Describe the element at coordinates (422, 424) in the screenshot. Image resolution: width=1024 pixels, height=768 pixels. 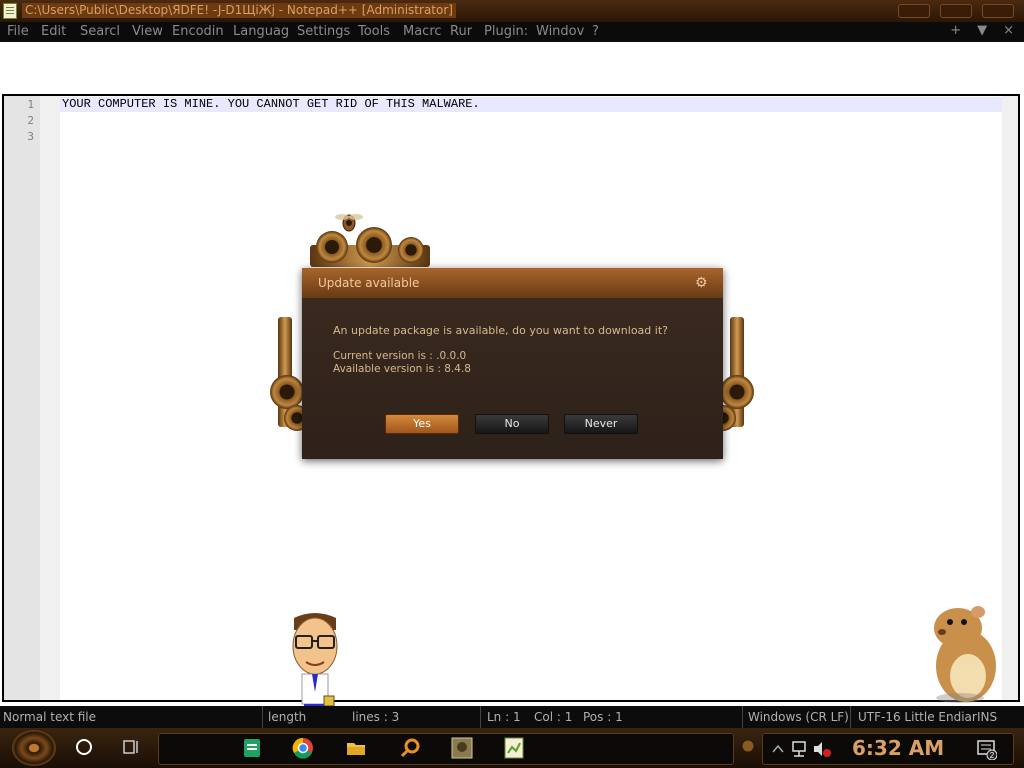
I see `yes-button: Yes` at that location.